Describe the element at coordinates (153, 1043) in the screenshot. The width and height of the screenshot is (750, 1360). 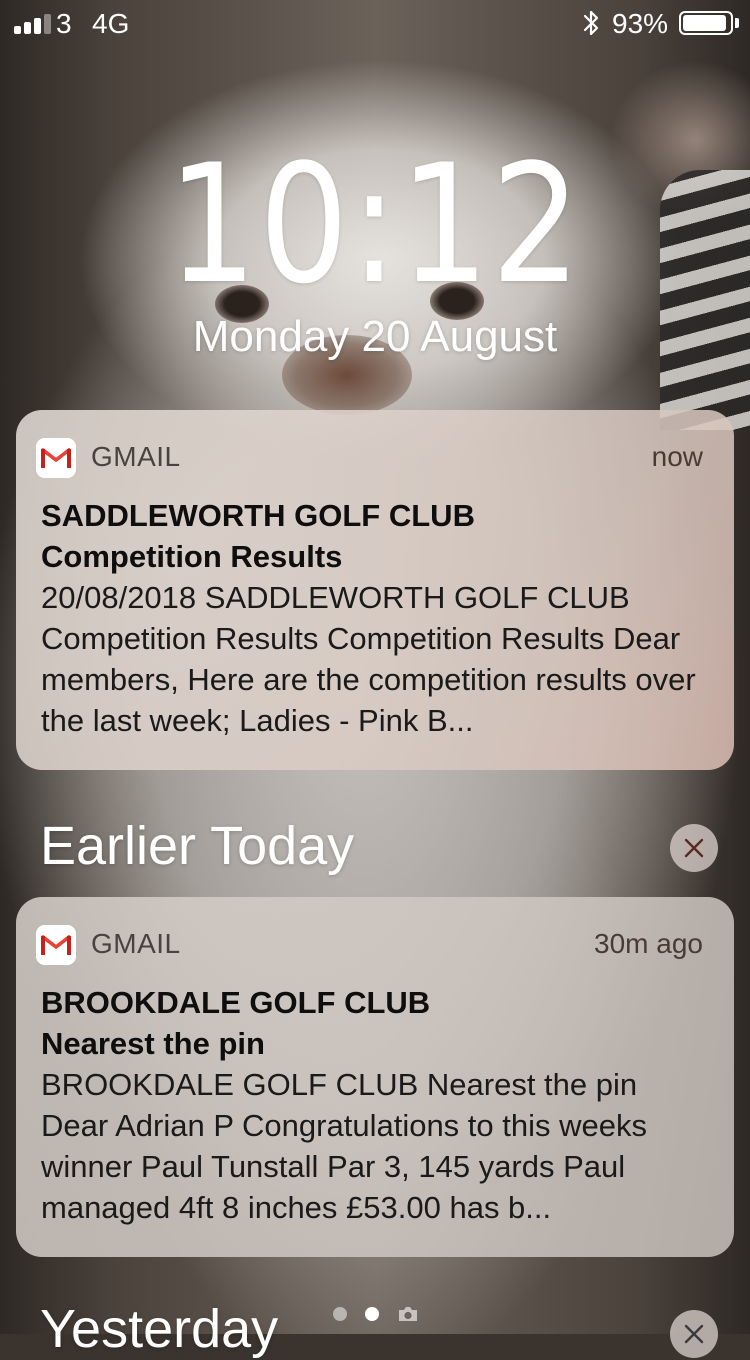
I see `notification-subtitle: Nearest the pin` at that location.